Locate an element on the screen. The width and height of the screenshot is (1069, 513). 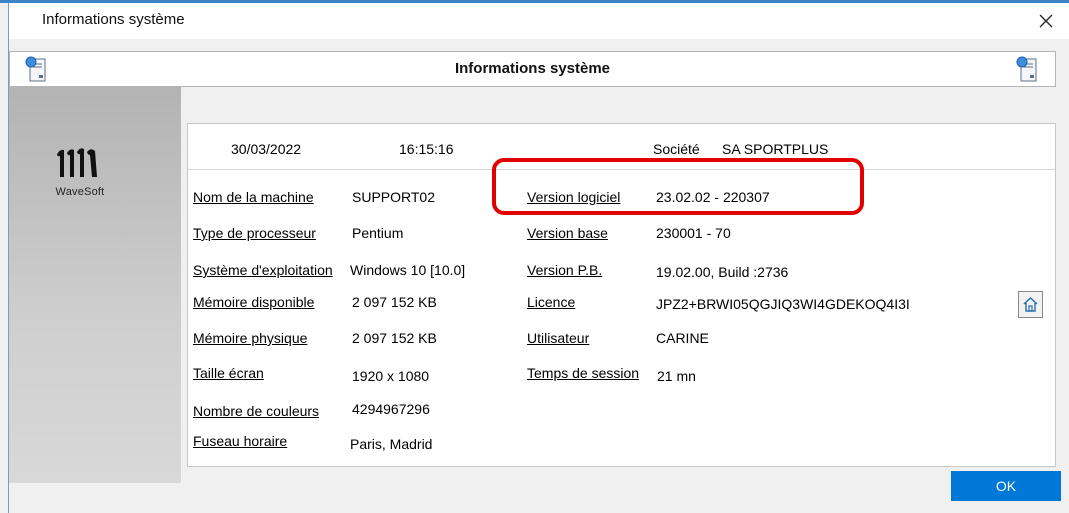
licence-value: JPZ2+BRWI05QGJIQ3WI4GDEKOQ4I3I is located at coordinates (783, 304).